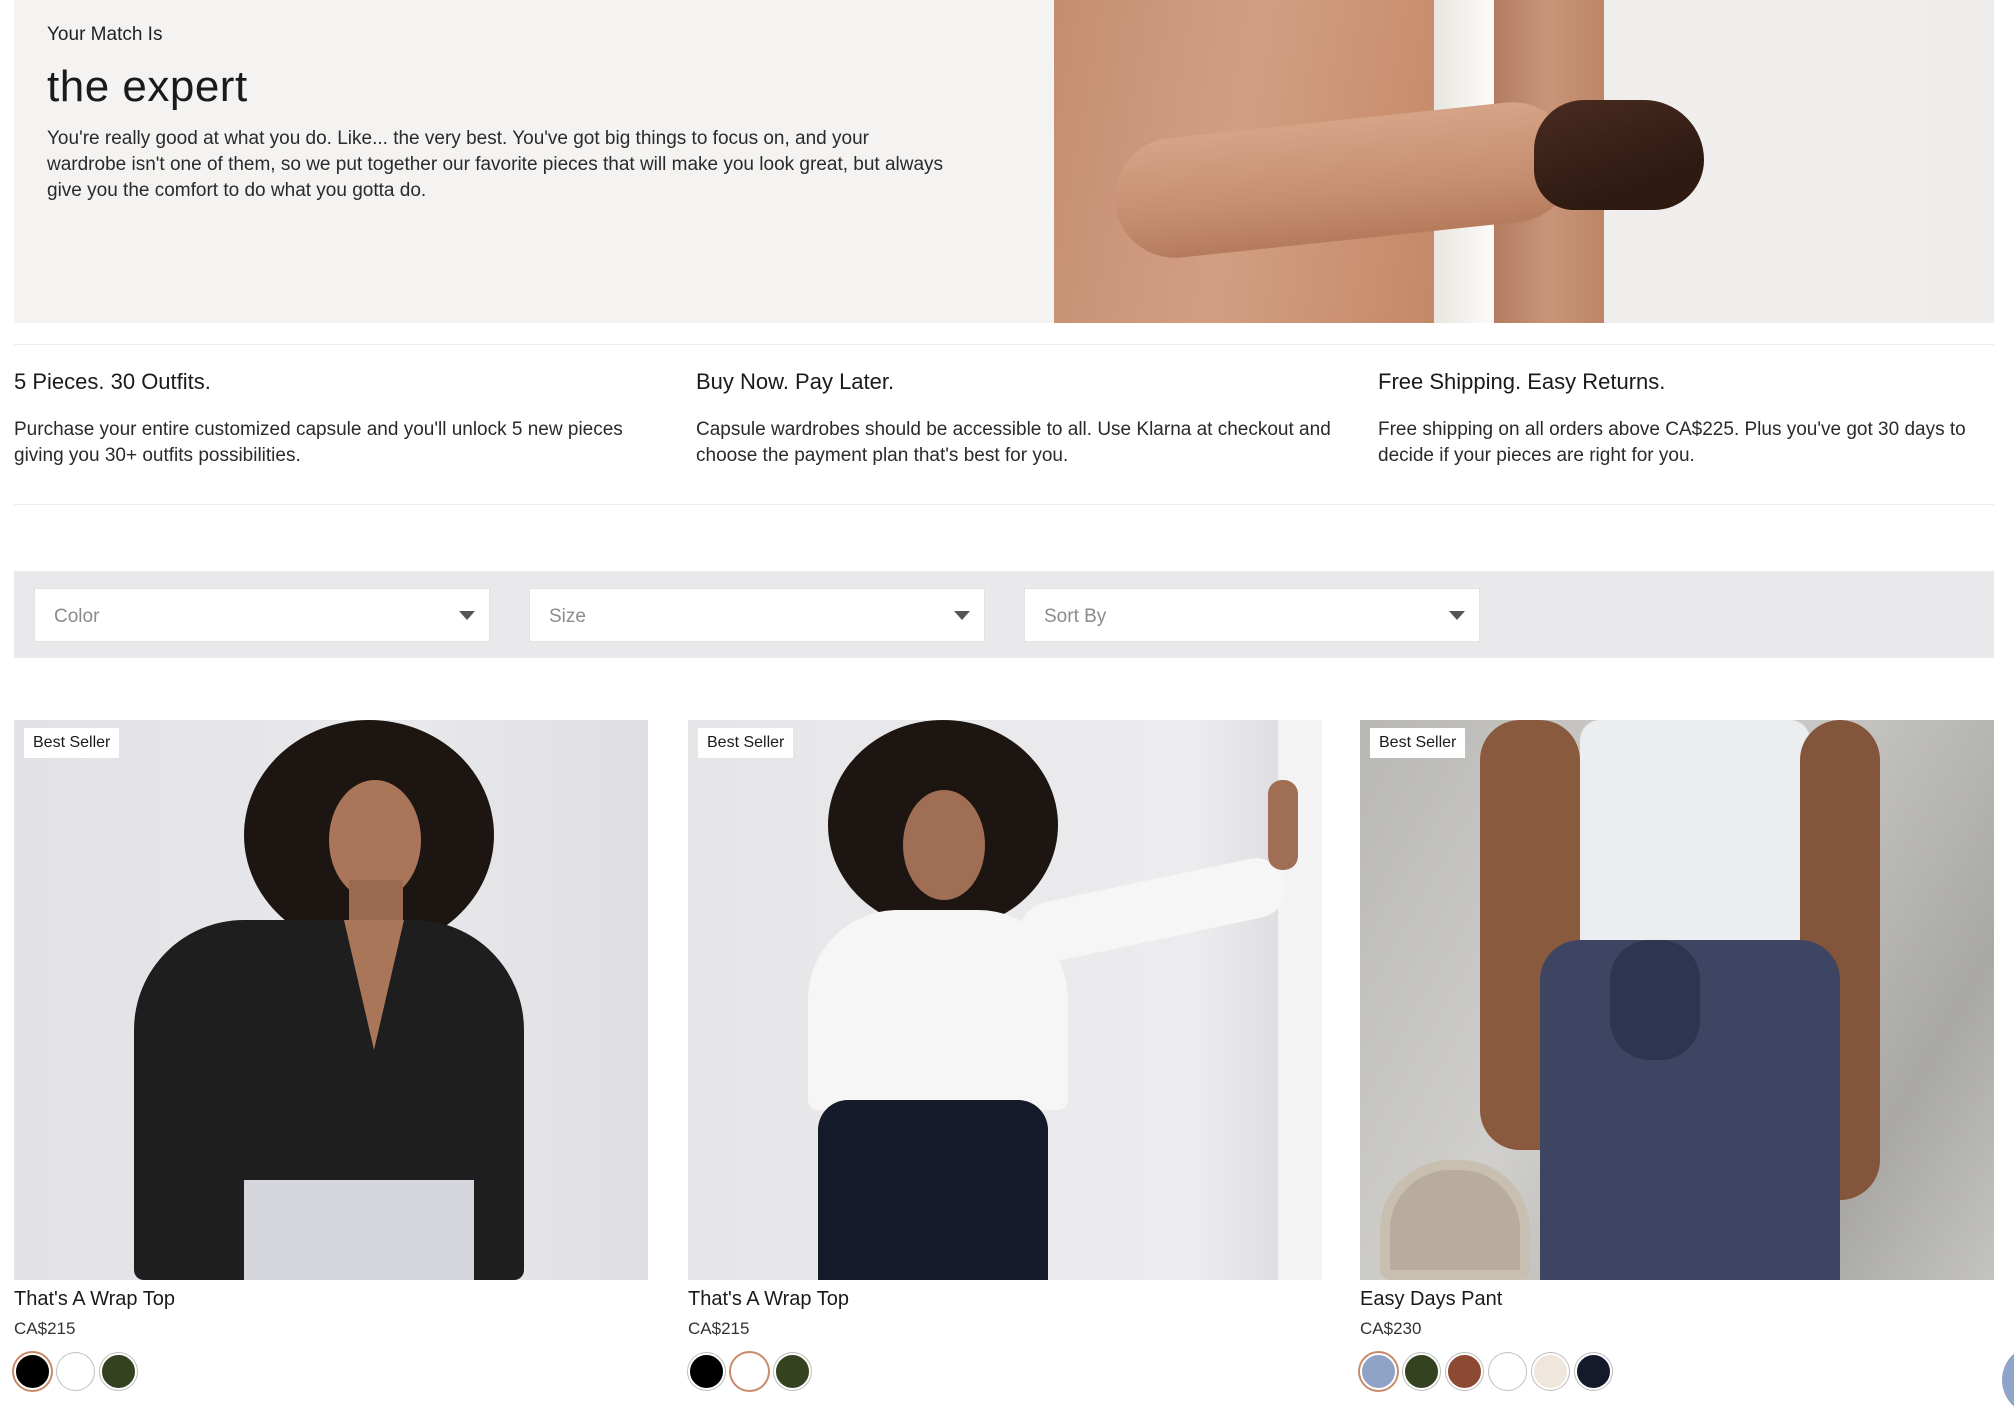 The image size is (2014, 1408). I want to click on hero-kicker: Your Match Is, so click(105, 34).